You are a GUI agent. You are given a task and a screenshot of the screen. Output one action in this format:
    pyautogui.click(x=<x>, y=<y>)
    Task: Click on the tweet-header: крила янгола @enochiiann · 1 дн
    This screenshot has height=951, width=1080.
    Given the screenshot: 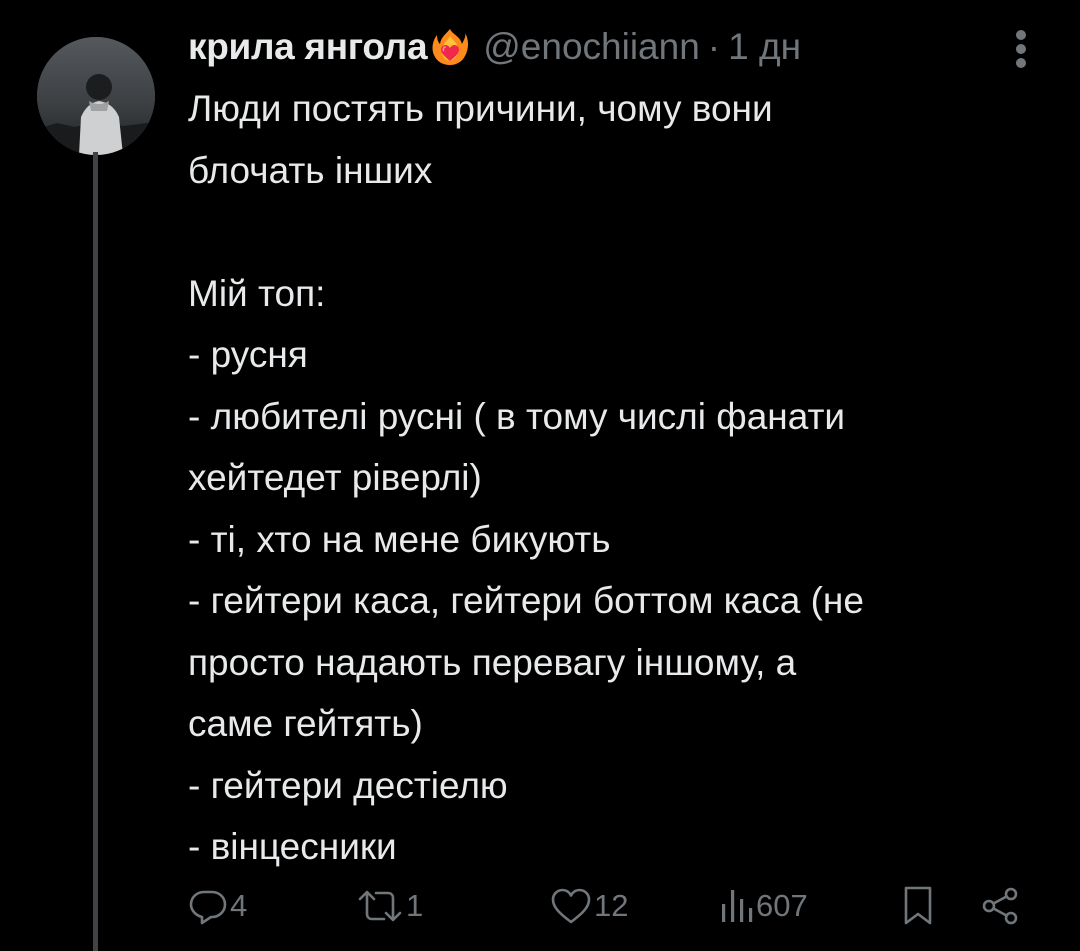 What is the action you would take?
    pyautogui.click(x=494, y=47)
    